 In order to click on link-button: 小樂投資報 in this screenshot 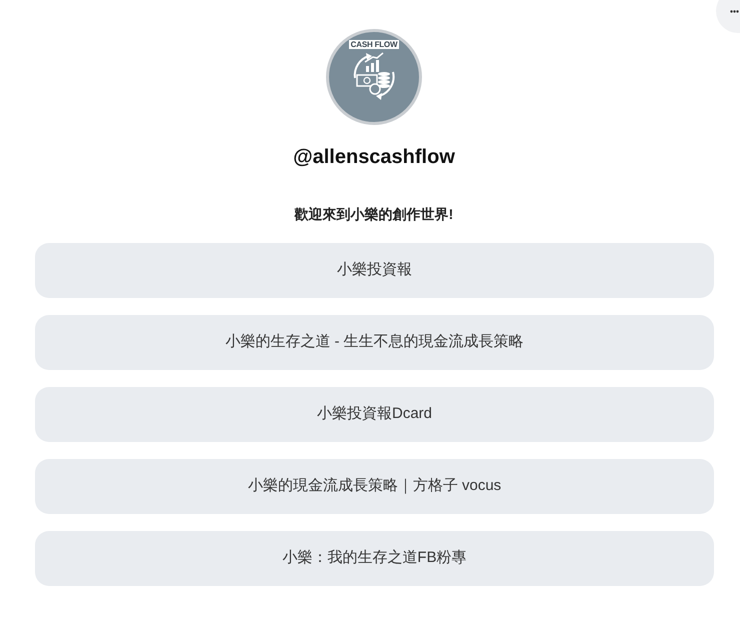, I will do `click(374, 270)`.